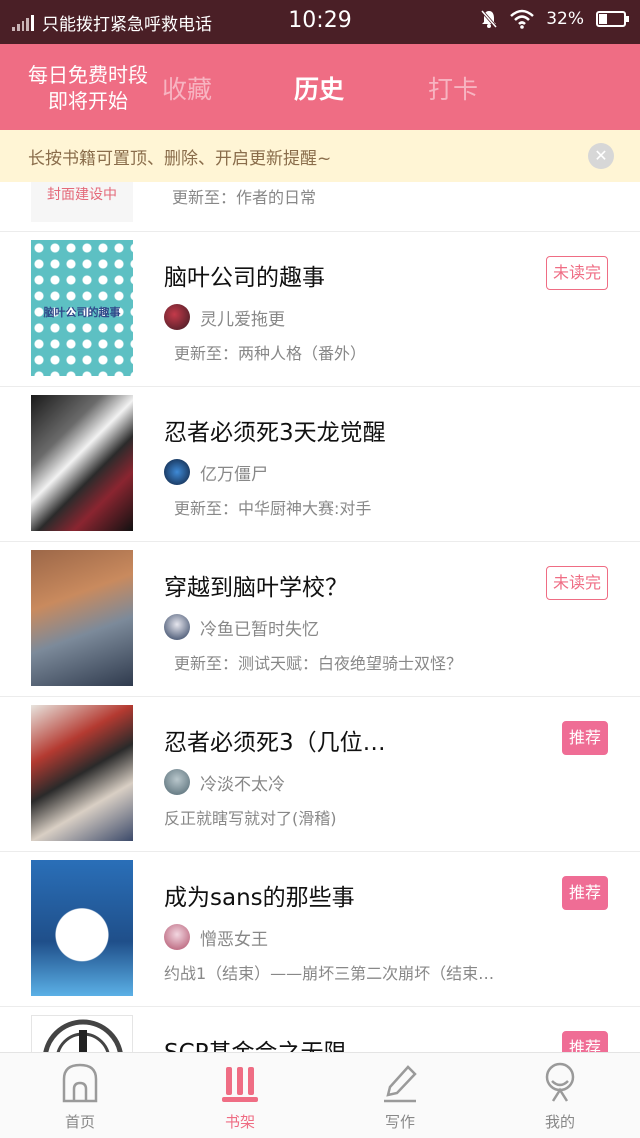 The height and width of the screenshot is (1138, 640). I want to click on book-cover: 封面建设中, so click(82, 202).